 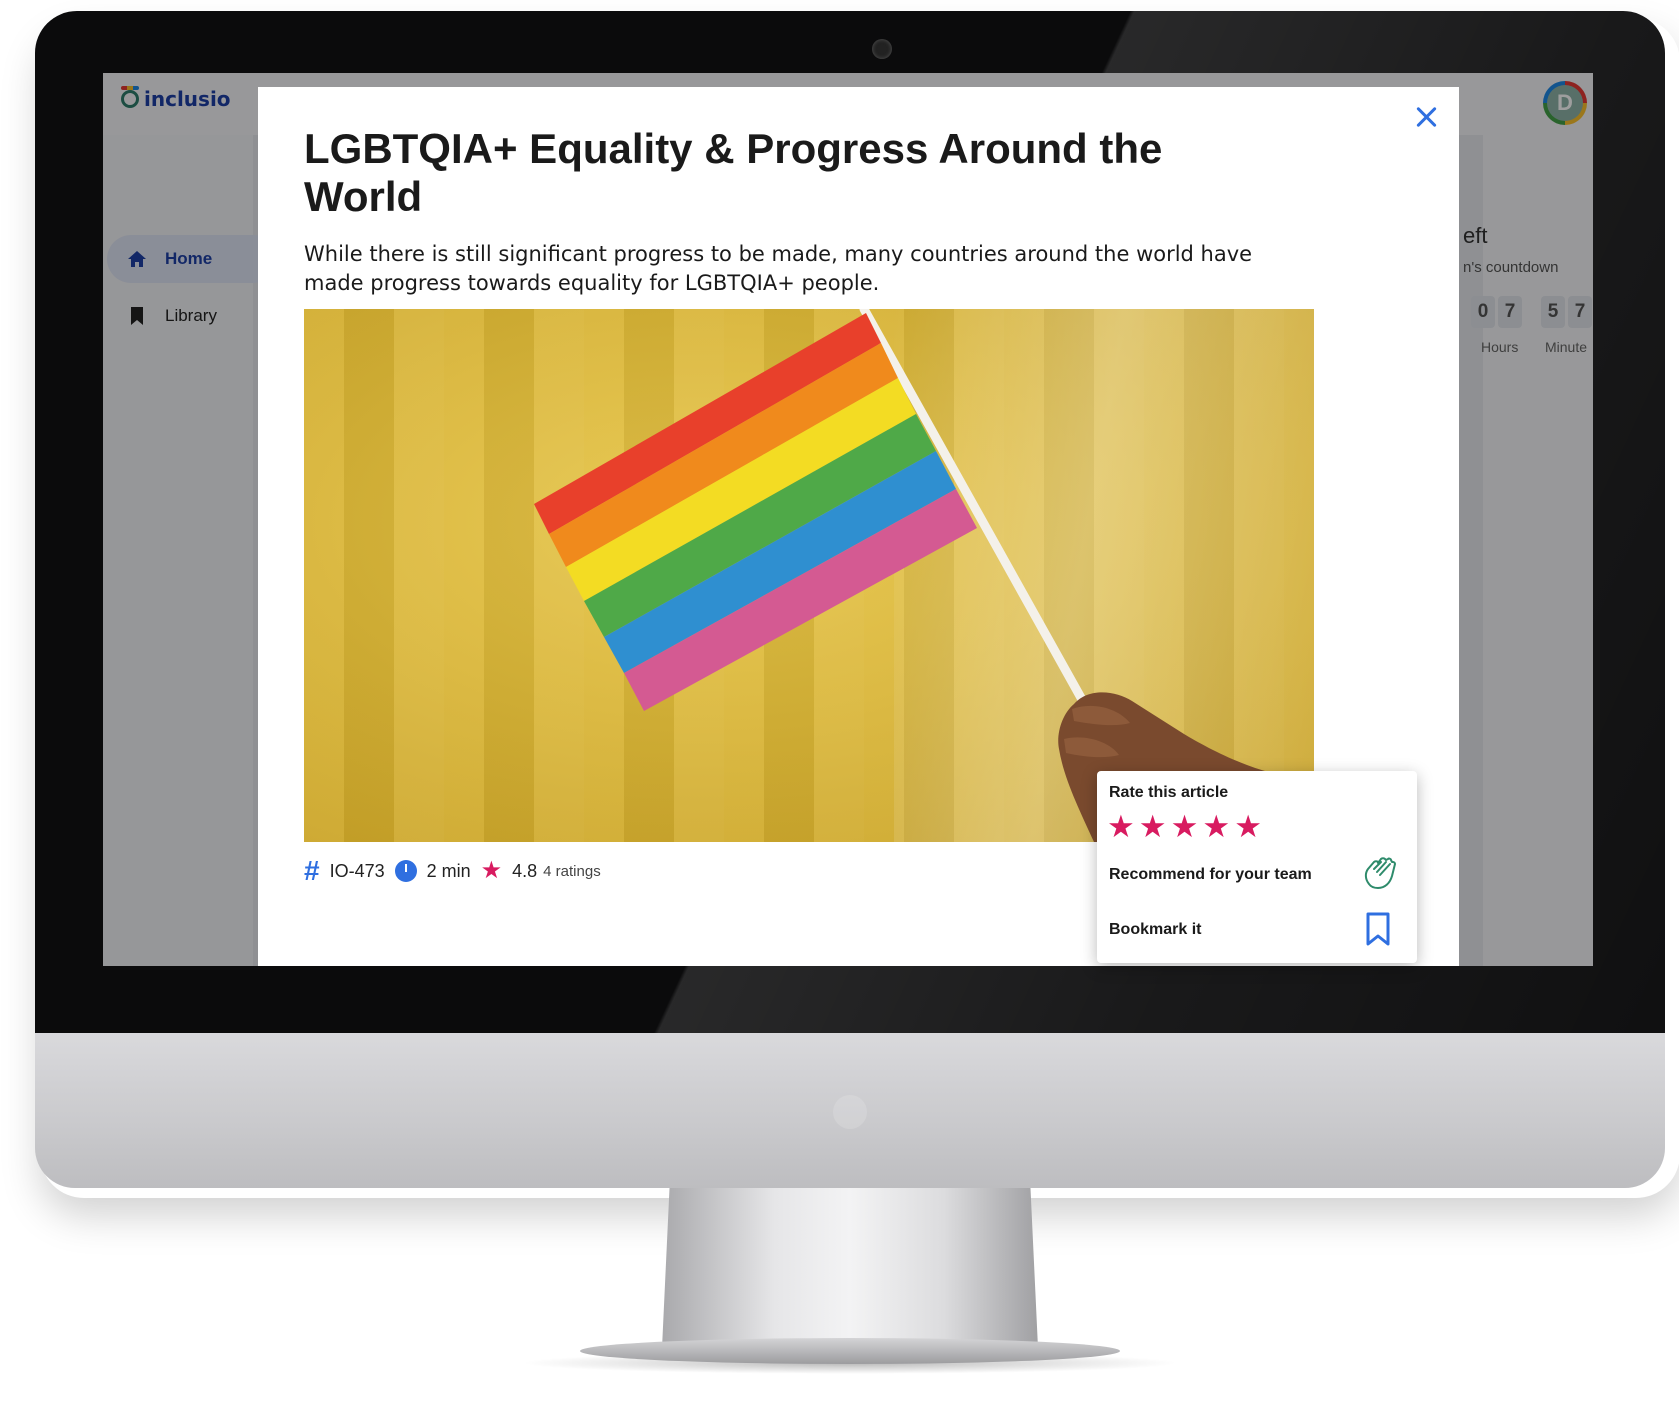 What do you see at coordinates (1379, 874) in the screenshot?
I see `clapping-hands-icon` at bounding box center [1379, 874].